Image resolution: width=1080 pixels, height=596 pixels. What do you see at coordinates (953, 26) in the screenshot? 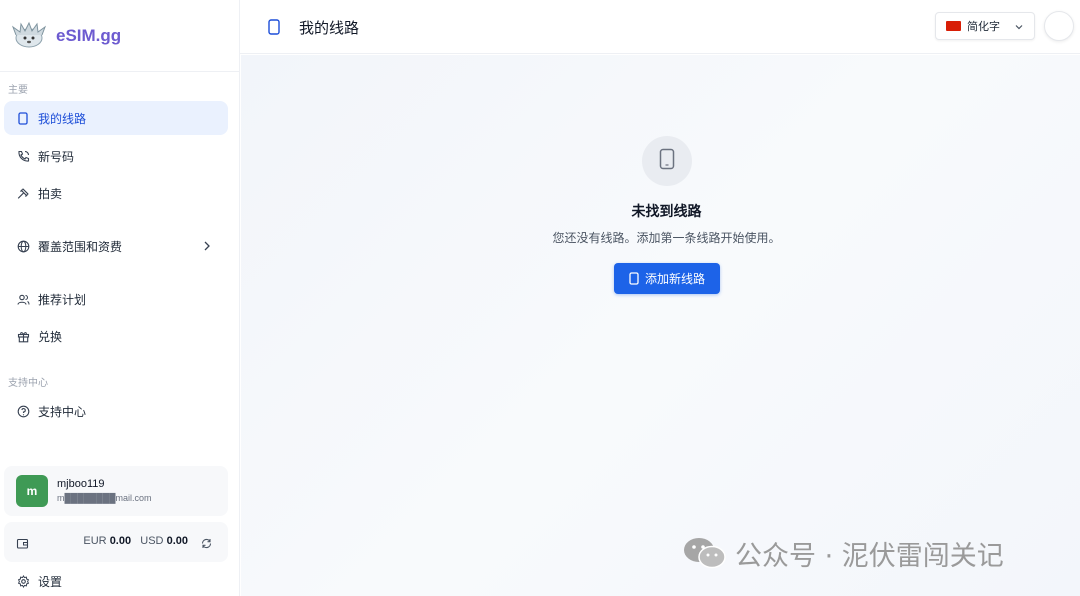
I see `china-flag-icon` at bounding box center [953, 26].